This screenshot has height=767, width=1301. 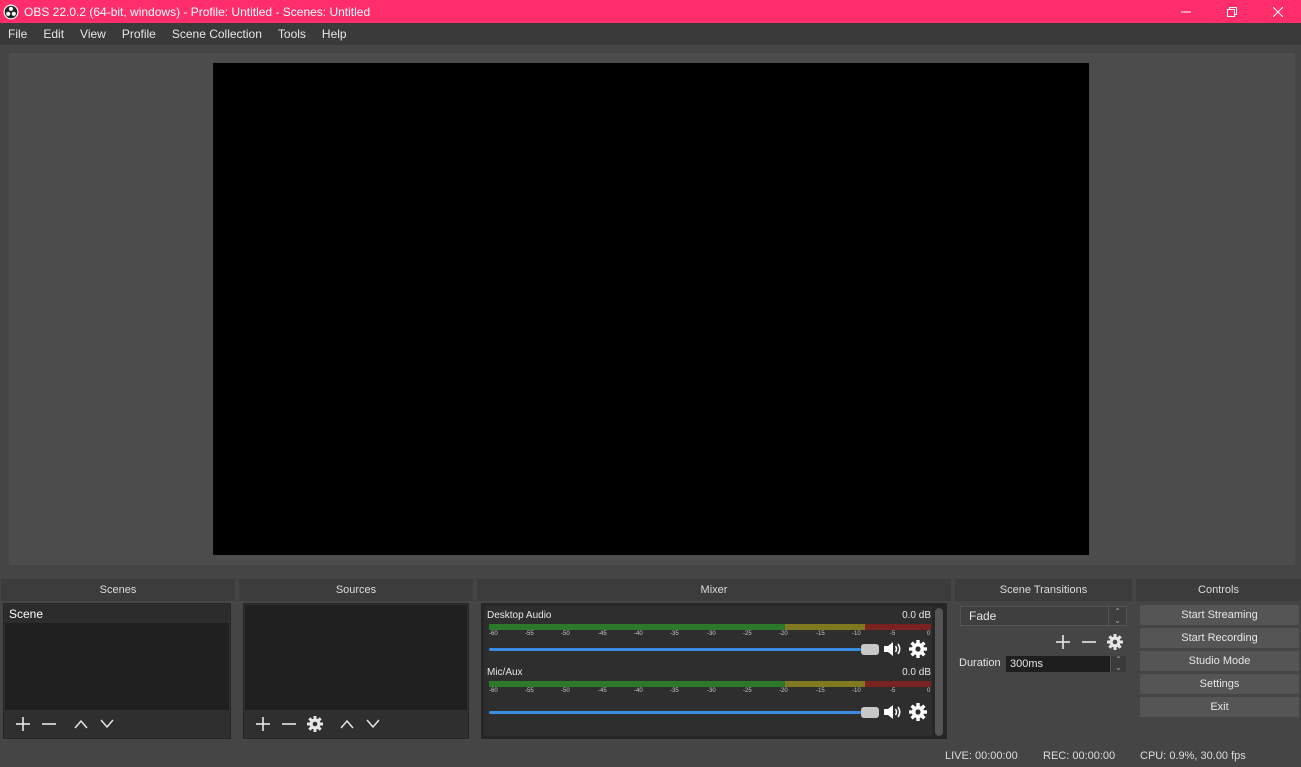 What do you see at coordinates (1219, 684) in the screenshot?
I see `settings-button: Settings` at bounding box center [1219, 684].